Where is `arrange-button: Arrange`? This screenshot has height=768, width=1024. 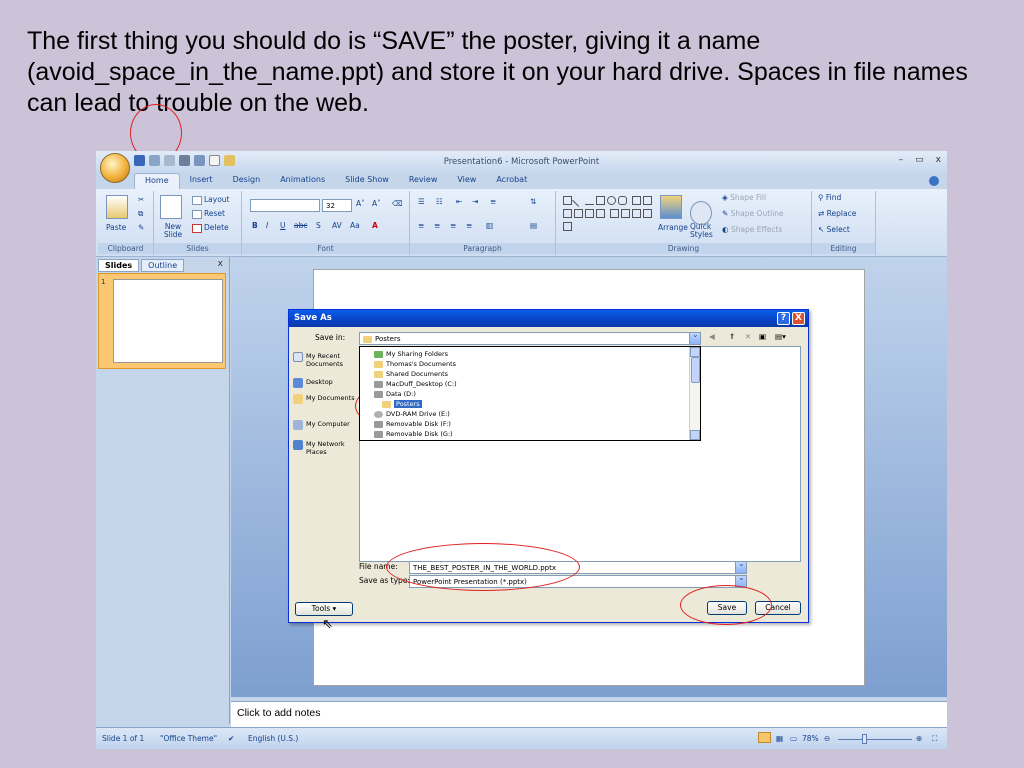 arrange-button: Arrange is located at coordinates (673, 227).